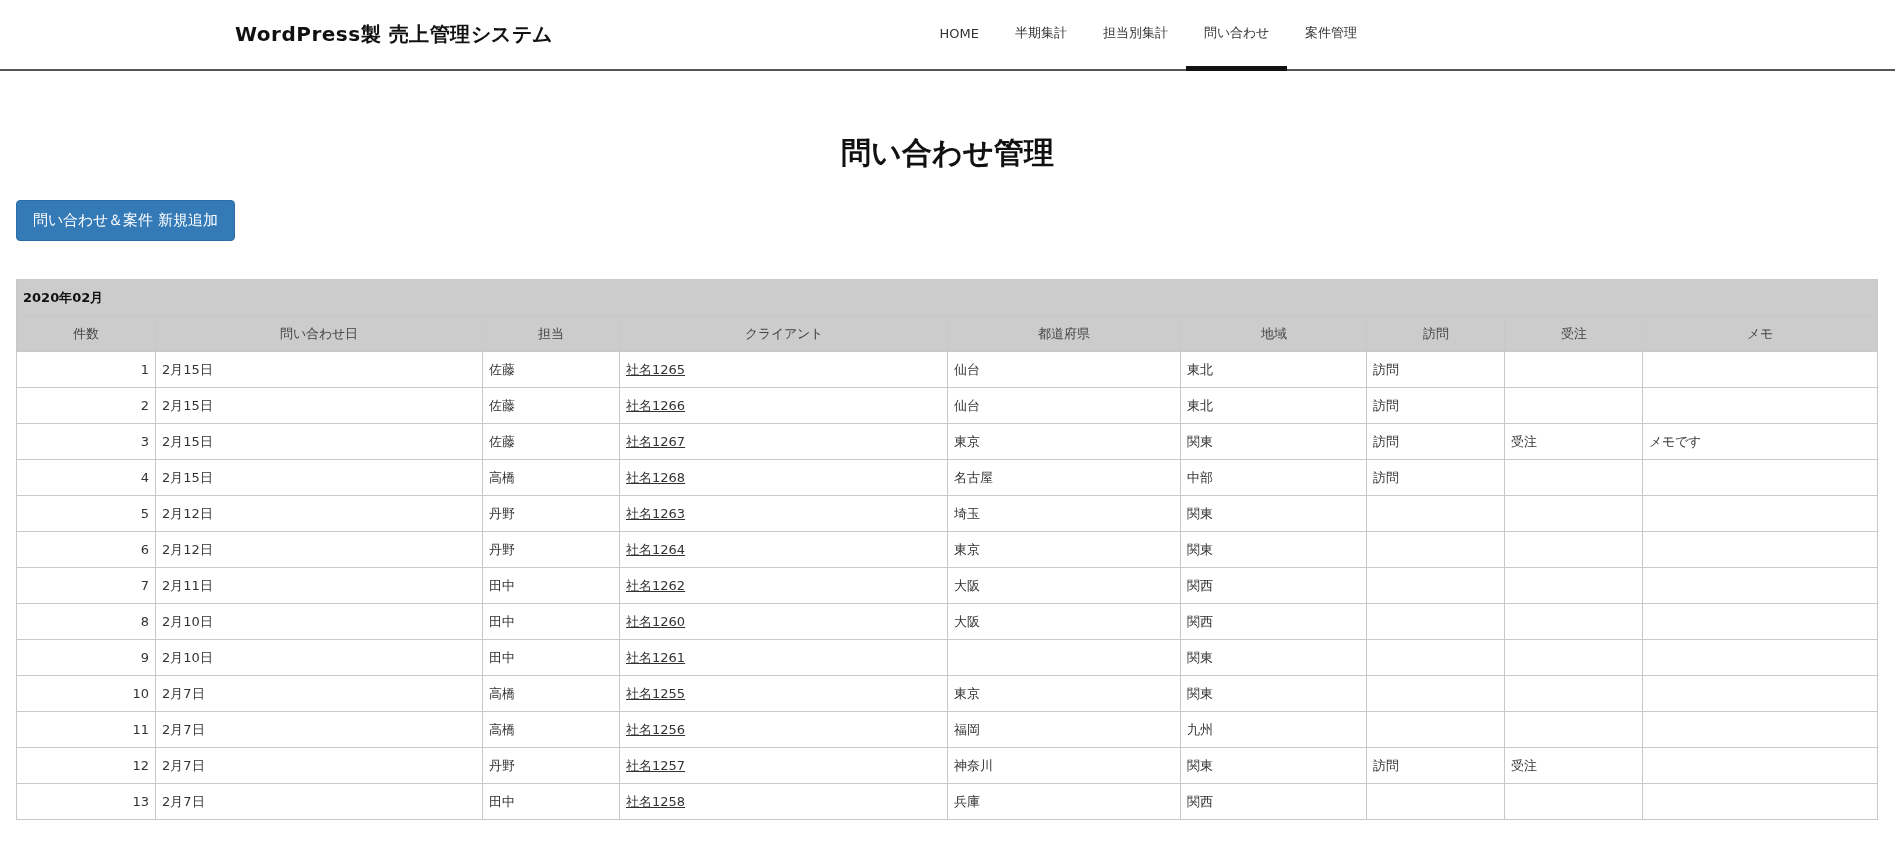 The height and width of the screenshot is (844, 1895). Describe the element at coordinates (967, 513) in the screenshot. I see `prefecture-cell: 埼玉` at that location.